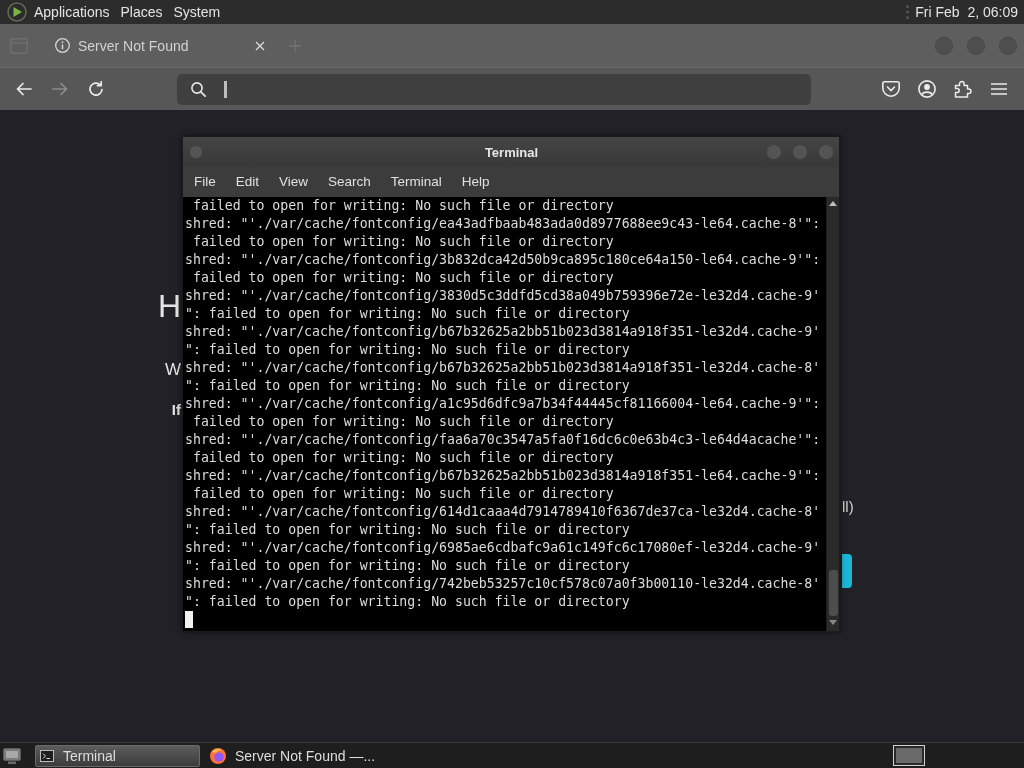 This screenshot has height=768, width=1024. I want to click on panel-menu: Applications, so click(72, 12).